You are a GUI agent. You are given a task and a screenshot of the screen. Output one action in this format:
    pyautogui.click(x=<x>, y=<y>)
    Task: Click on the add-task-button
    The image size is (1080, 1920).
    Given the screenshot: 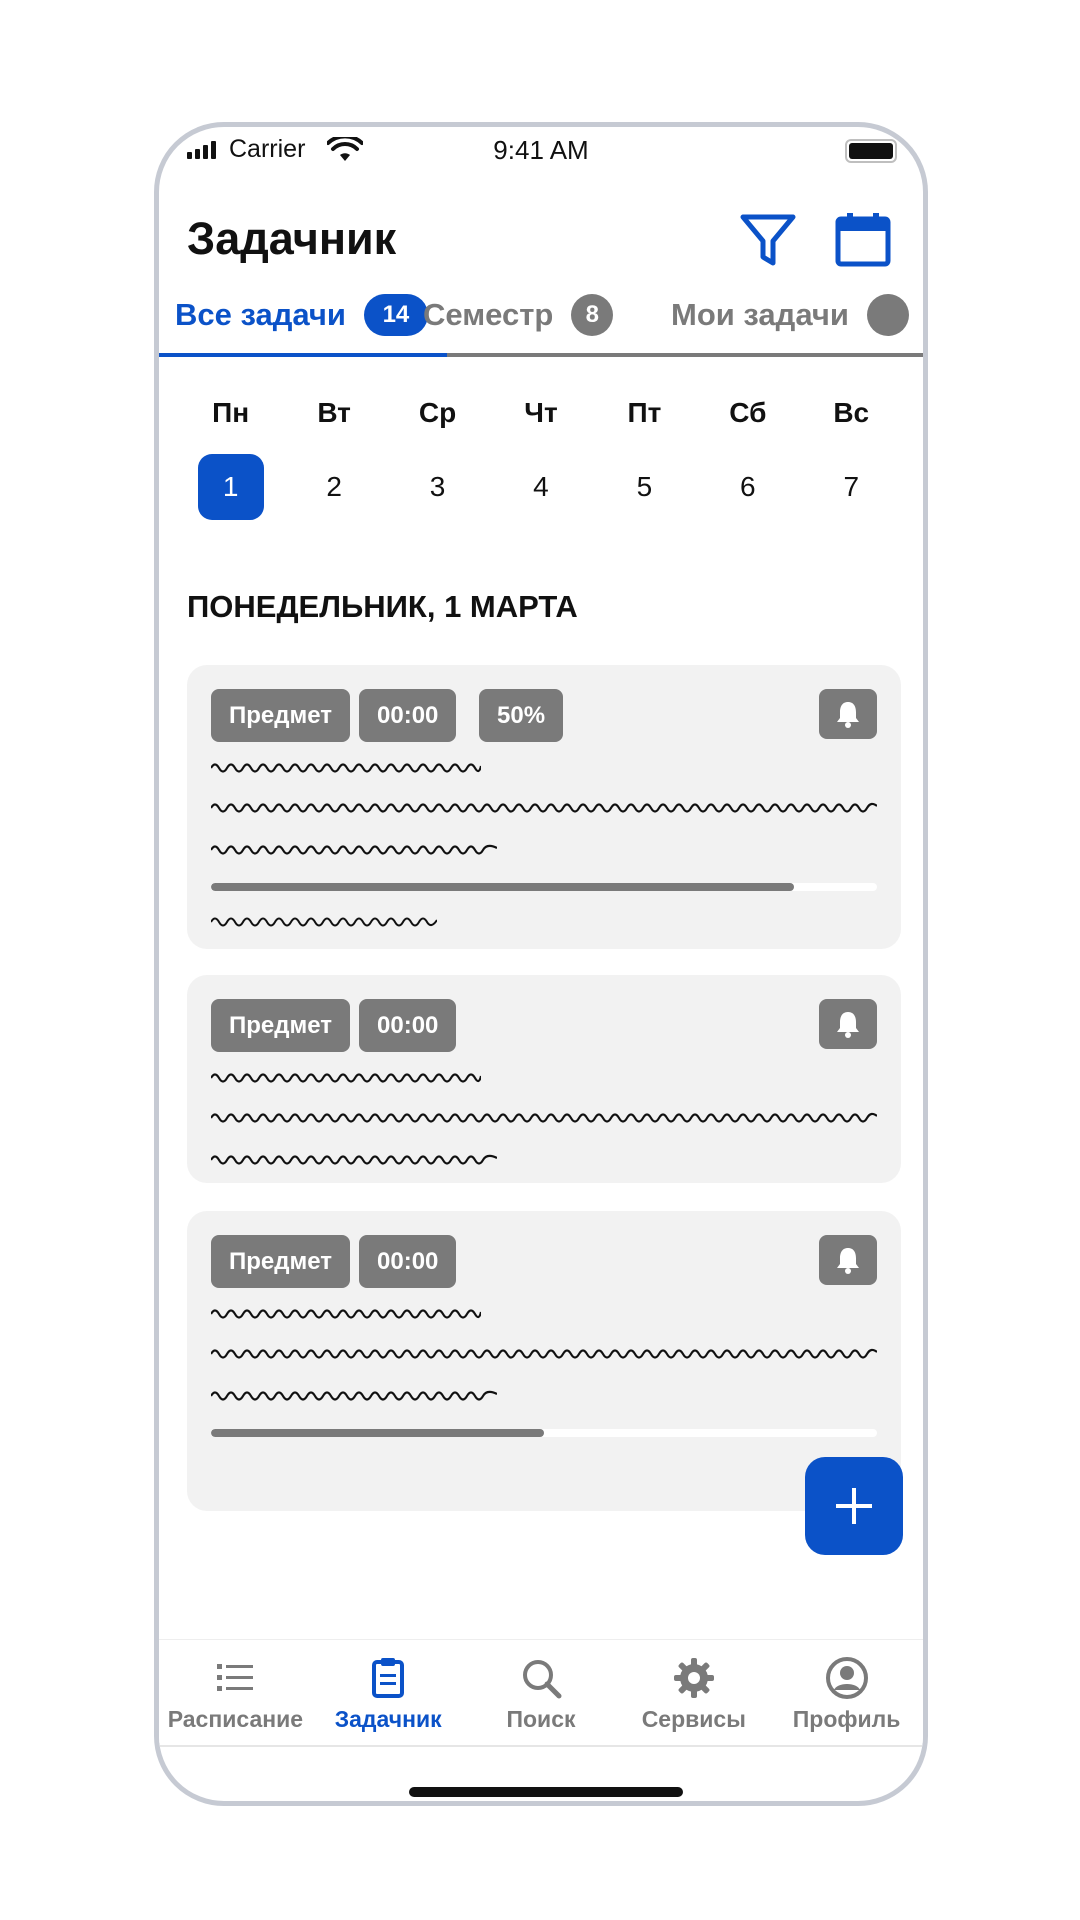 What is the action you would take?
    pyautogui.click(x=854, y=1506)
    